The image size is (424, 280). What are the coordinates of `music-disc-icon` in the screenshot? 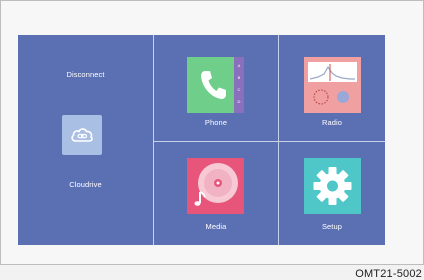 It's located at (215, 186).